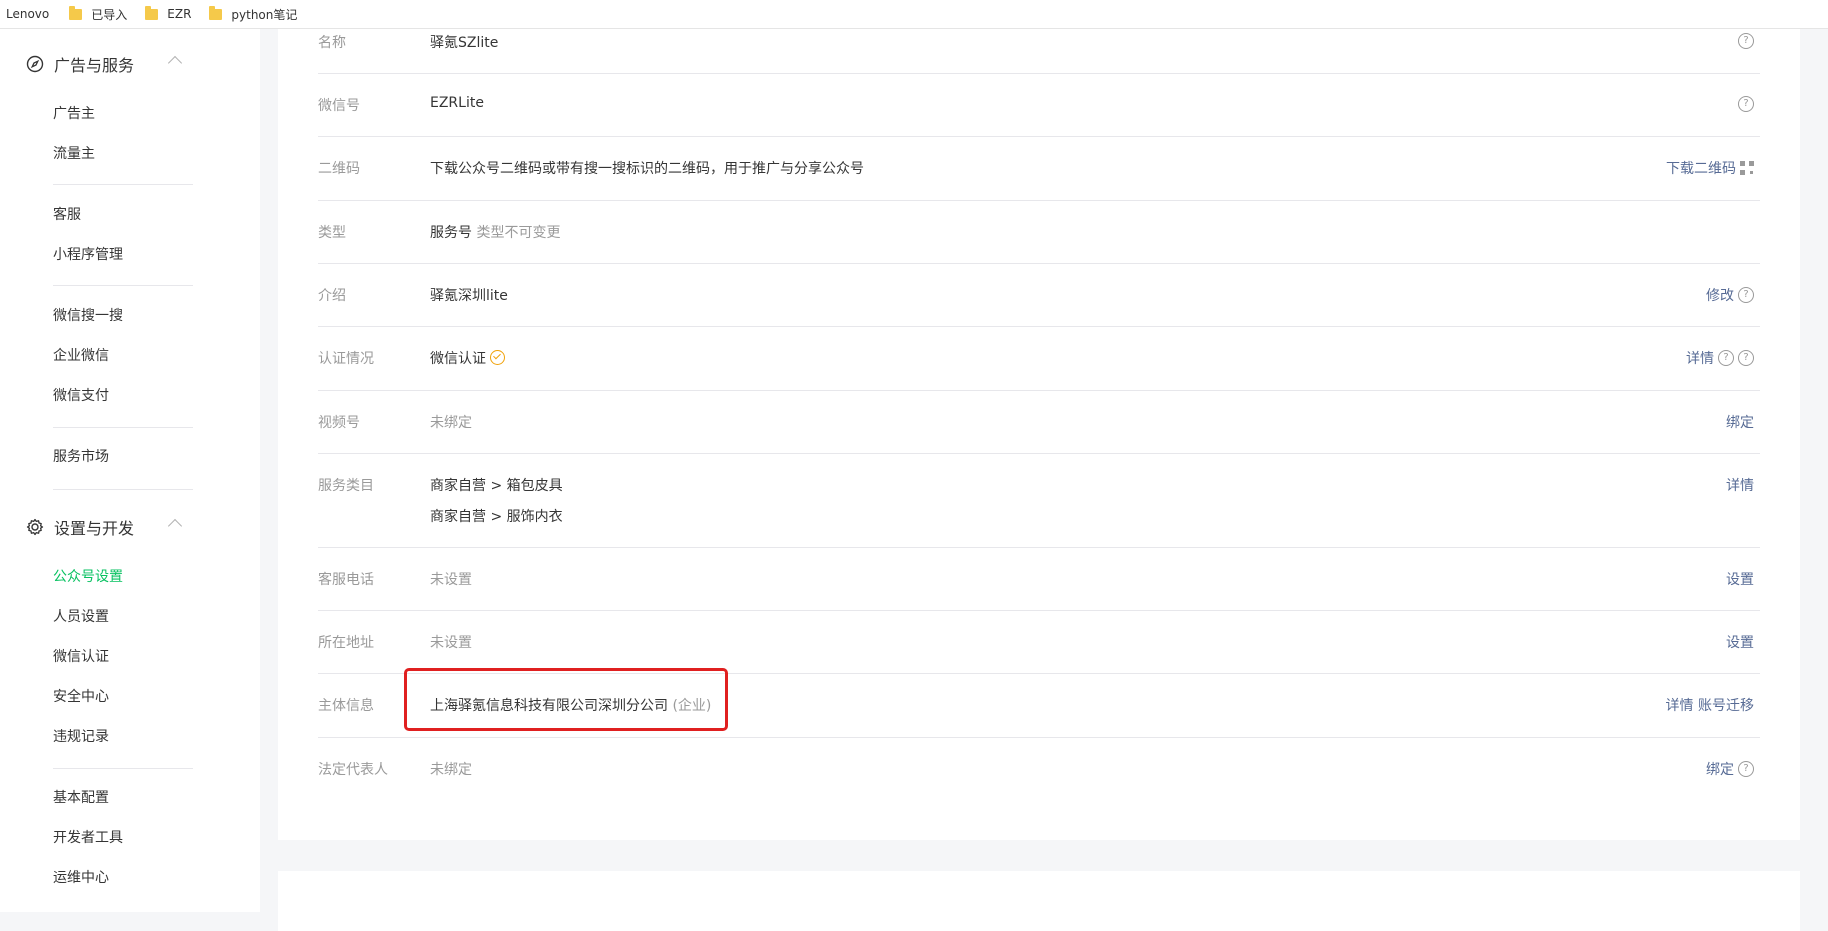 This screenshot has width=1828, height=931. What do you see at coordinates (1039, 295) in the screenshot?
I see `row-intro: 介绍 驿氪深圳lite 修改 ?` at bounding box center [1039, 295].